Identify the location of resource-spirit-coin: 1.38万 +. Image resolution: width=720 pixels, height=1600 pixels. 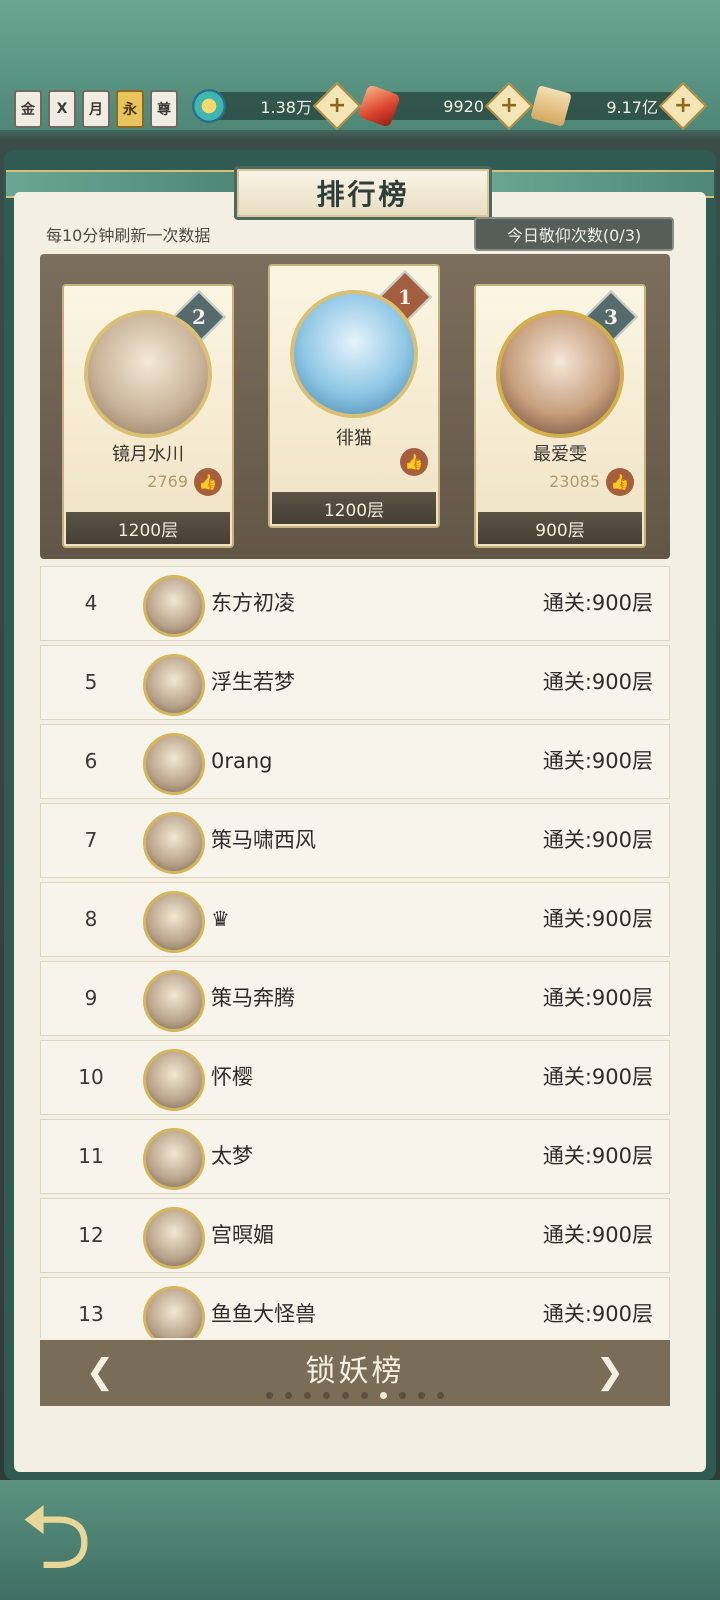
(277, 106).